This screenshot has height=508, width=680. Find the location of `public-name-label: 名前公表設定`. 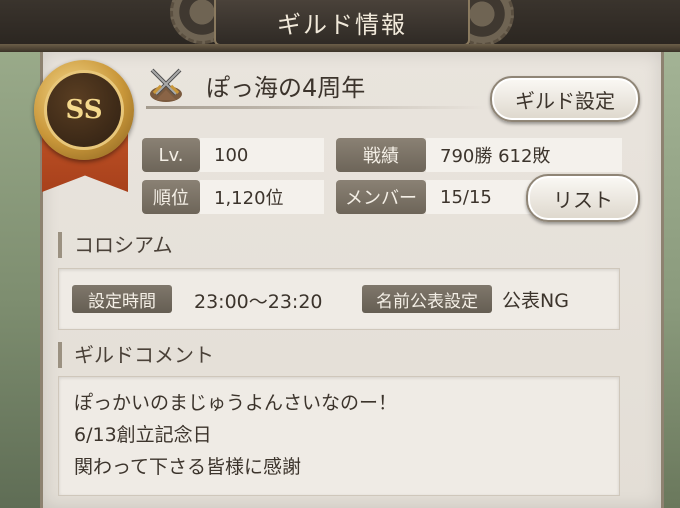

public-name-label: 名前公表設定 is located at coordinates (427, 299).